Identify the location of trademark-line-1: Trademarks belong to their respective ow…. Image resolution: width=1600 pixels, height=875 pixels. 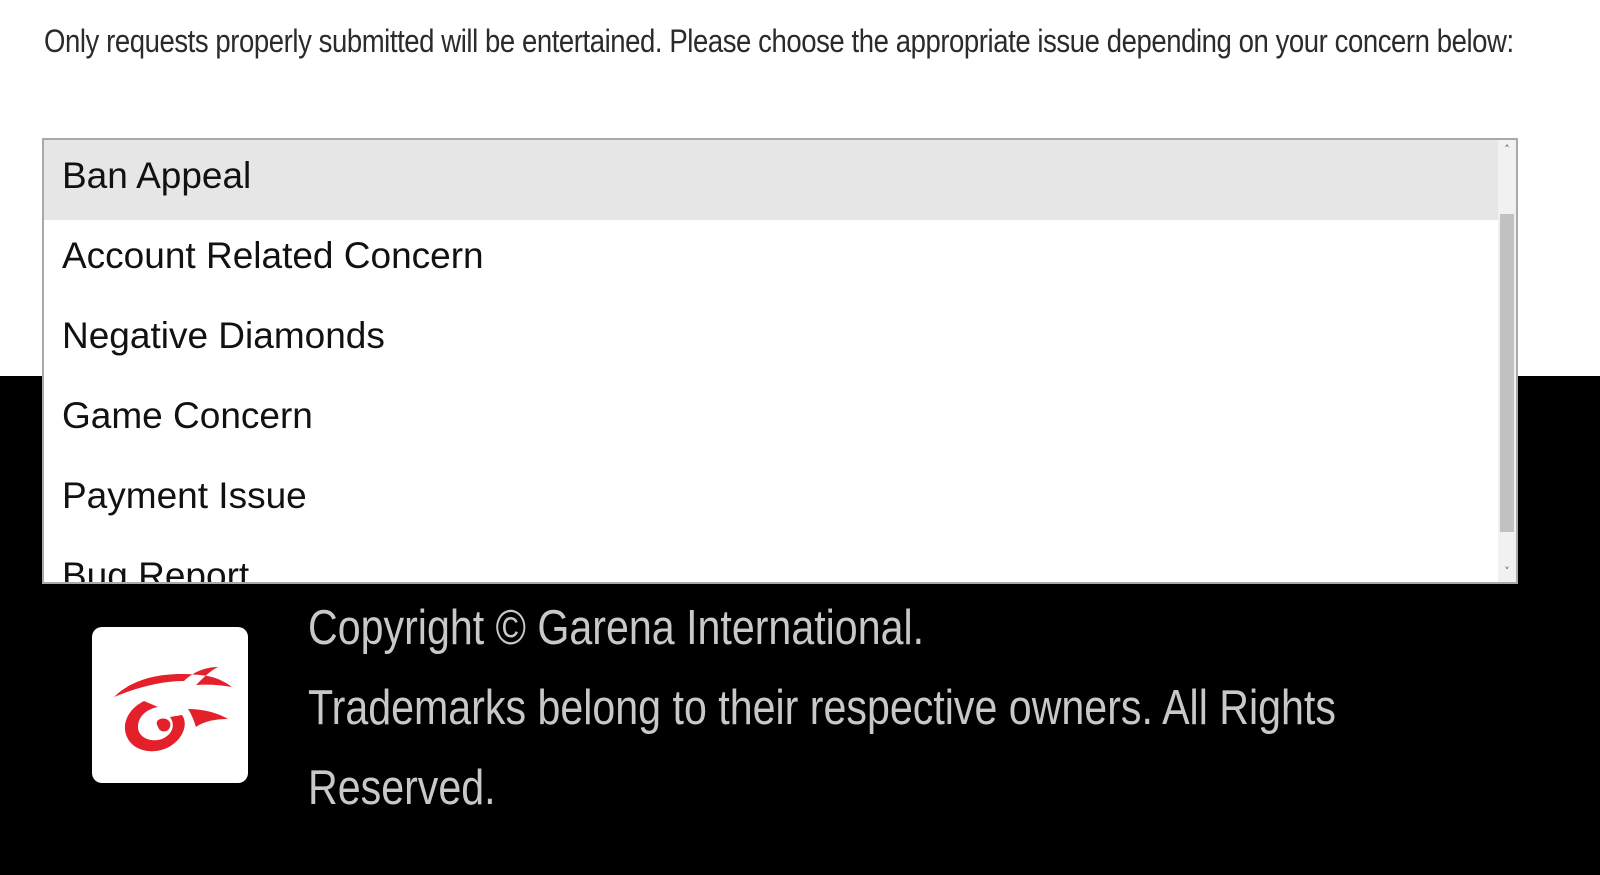
(822, 708).